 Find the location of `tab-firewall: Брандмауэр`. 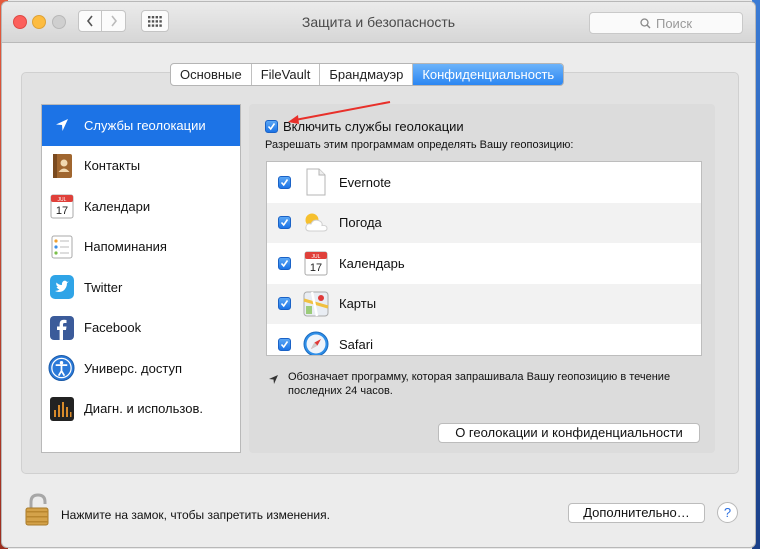

tab-firewall: Брандмауэр is located at coordinates (367, 74).